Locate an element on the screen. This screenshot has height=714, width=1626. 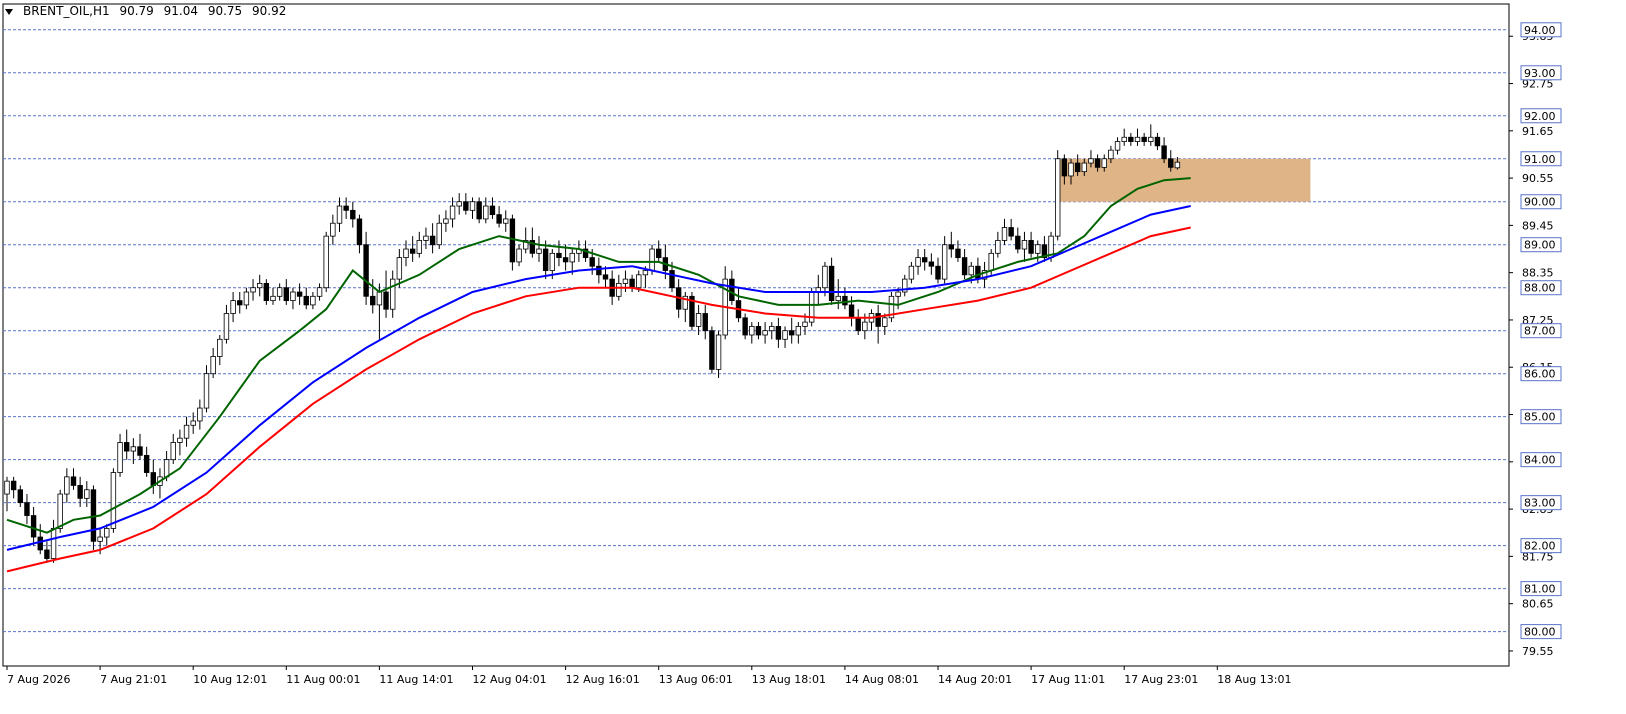
y-tick-label: 90.55 is located at coordinates (1538, 178).